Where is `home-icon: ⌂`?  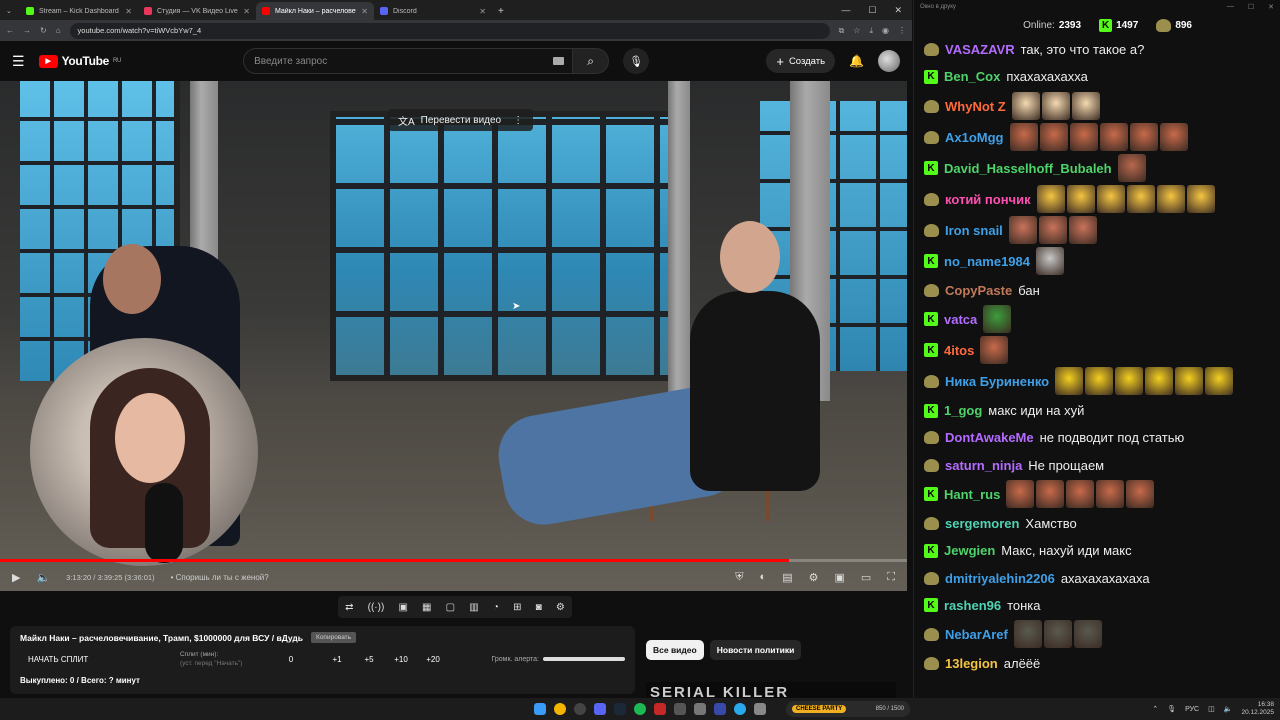
home-icon: ⌂ is located at coordinates (58, 30).